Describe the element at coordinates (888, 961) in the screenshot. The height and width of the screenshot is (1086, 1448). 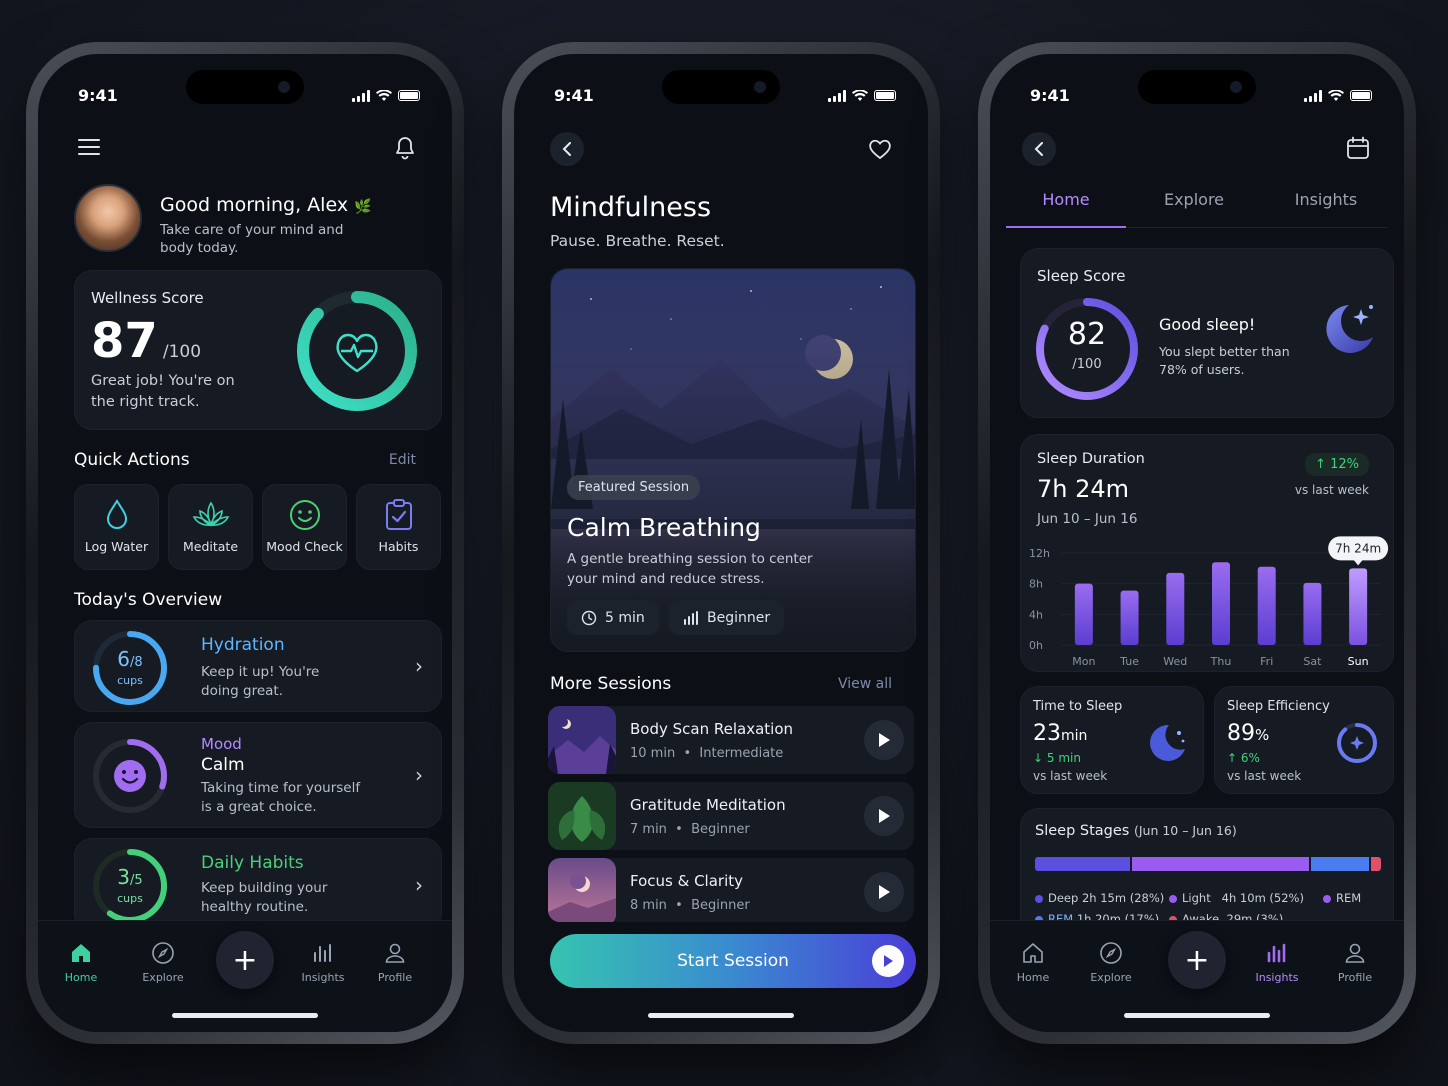
I see `play-circle-icon` at that location.